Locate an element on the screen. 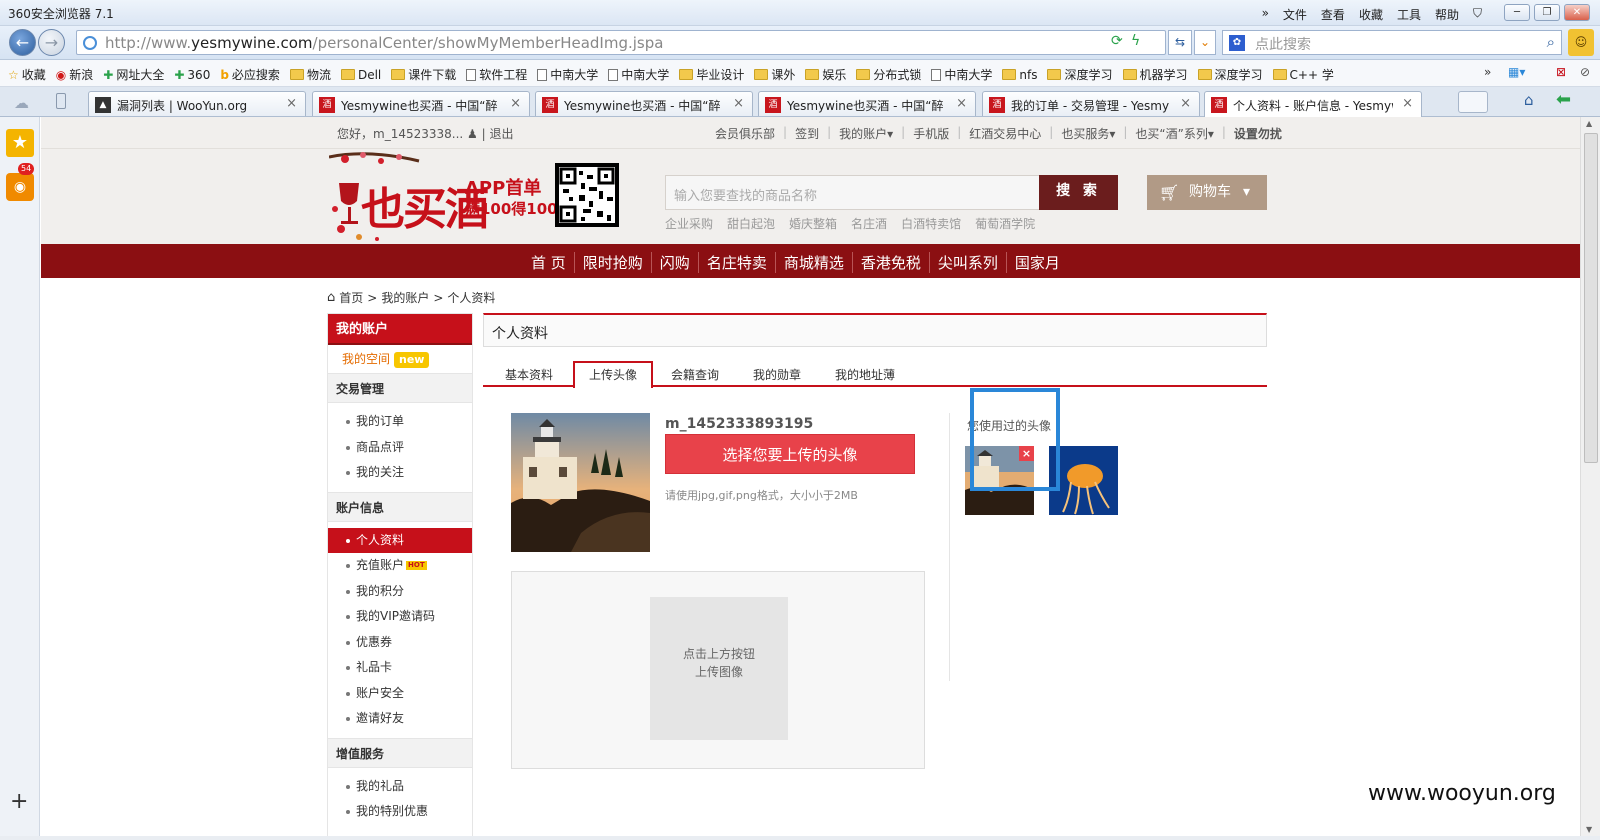  favorite-item: ☆ 收藏 is located at coordinates (27, 74).